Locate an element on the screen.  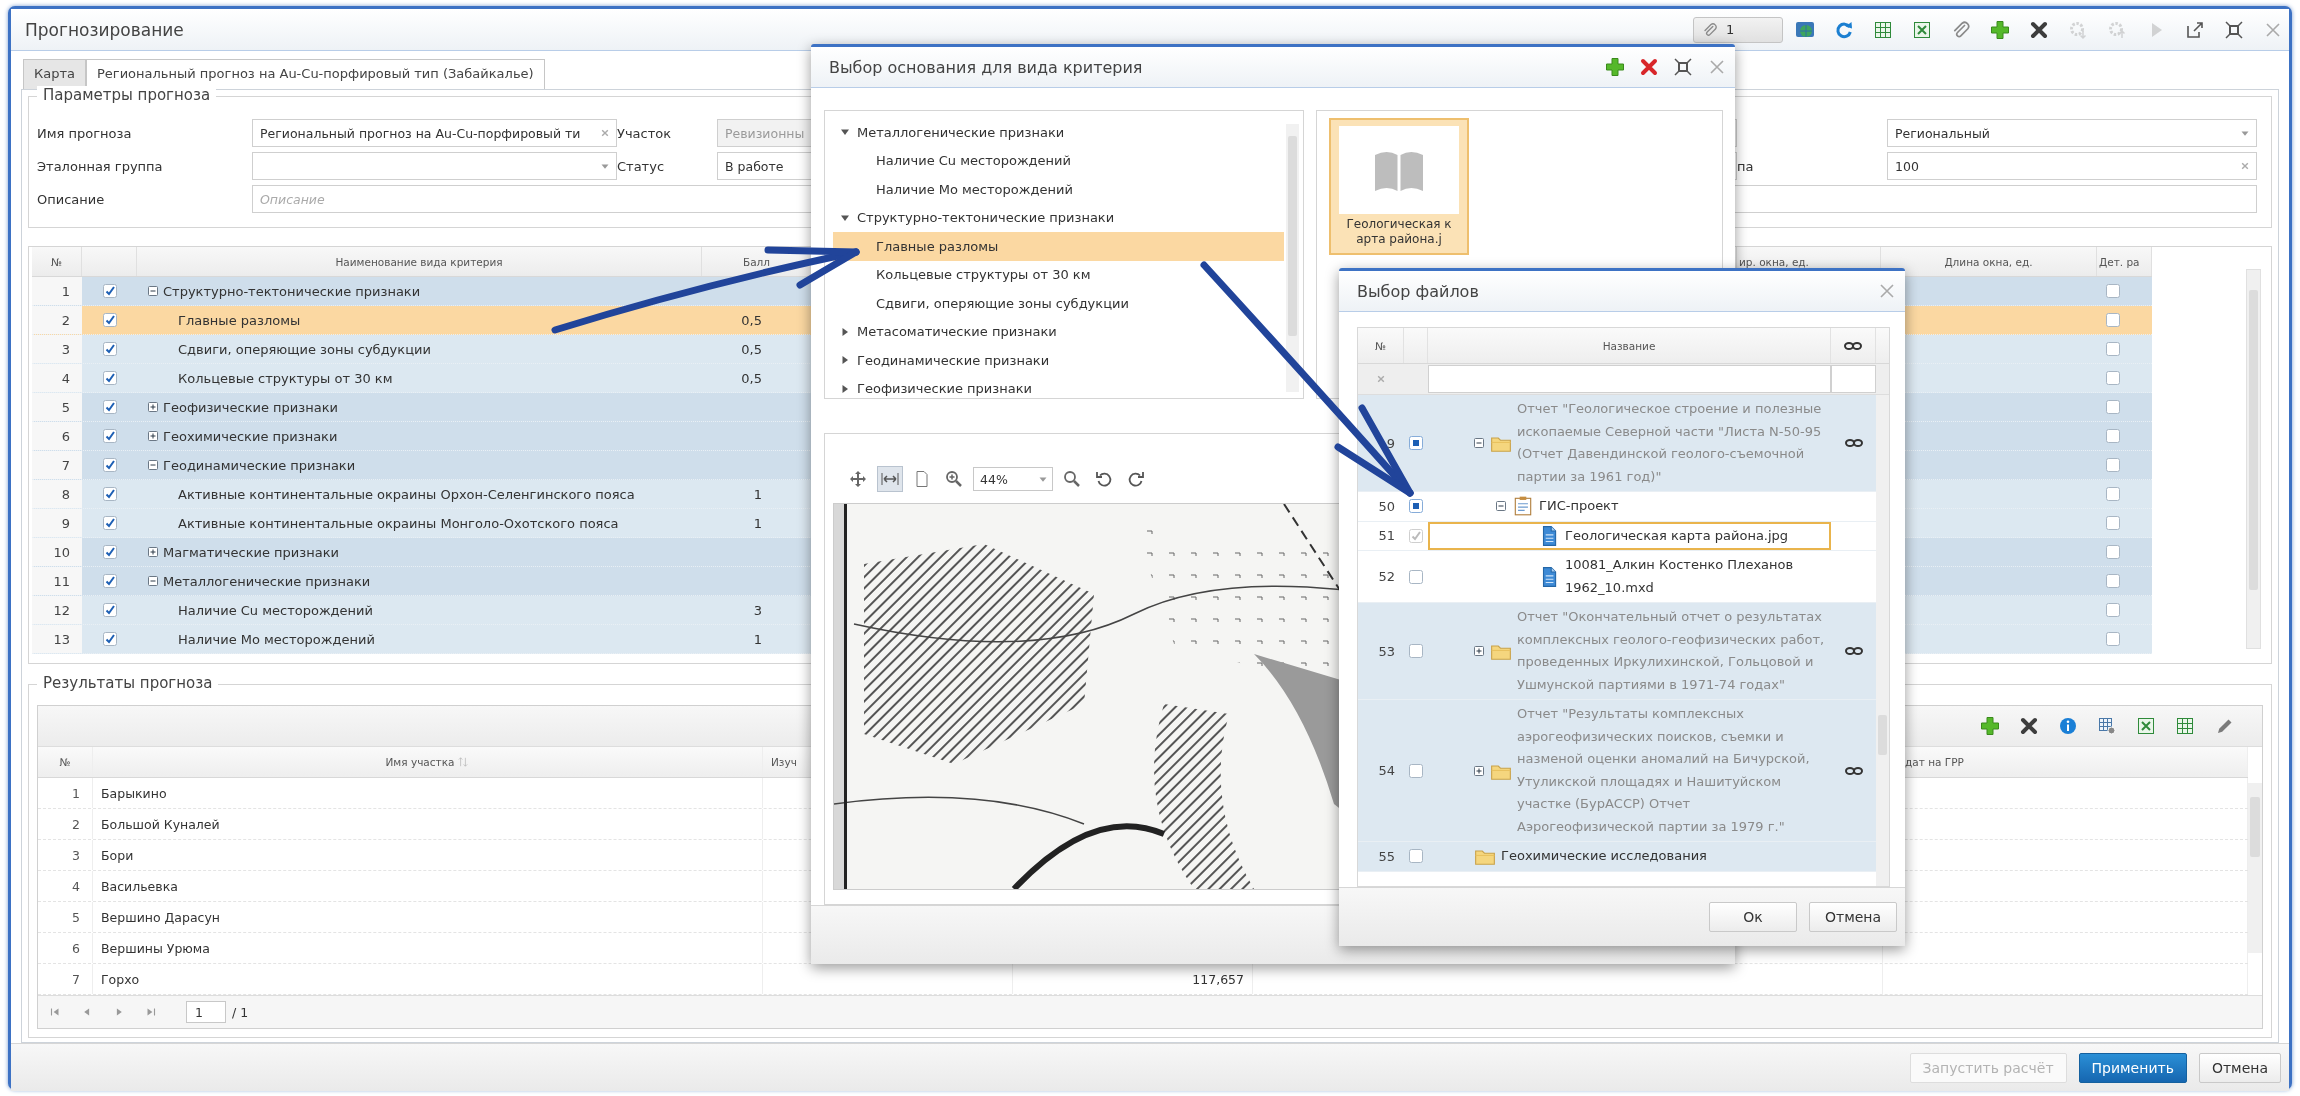
row-number: 53 is located at coordinates (1386, 651).